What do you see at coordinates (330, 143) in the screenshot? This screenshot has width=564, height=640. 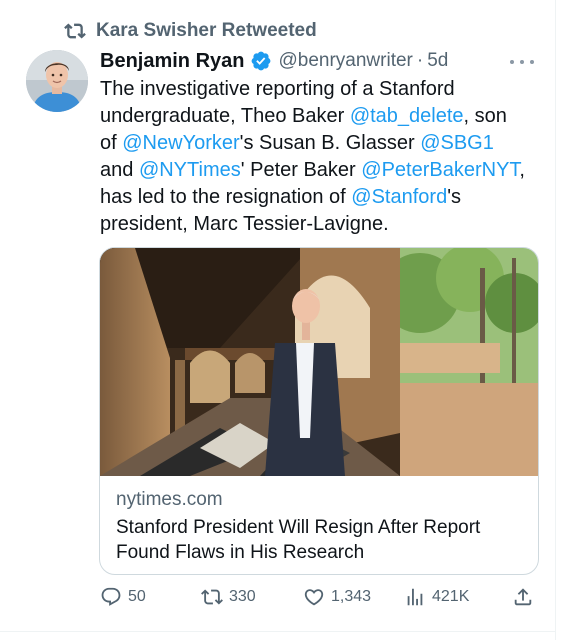 I see `tweet-text-segment: 's Susan B. Glasser` at bounding box center [330, 143].